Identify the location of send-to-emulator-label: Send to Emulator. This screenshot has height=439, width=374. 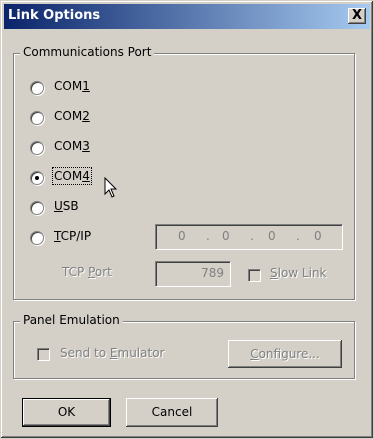
(112, 353).